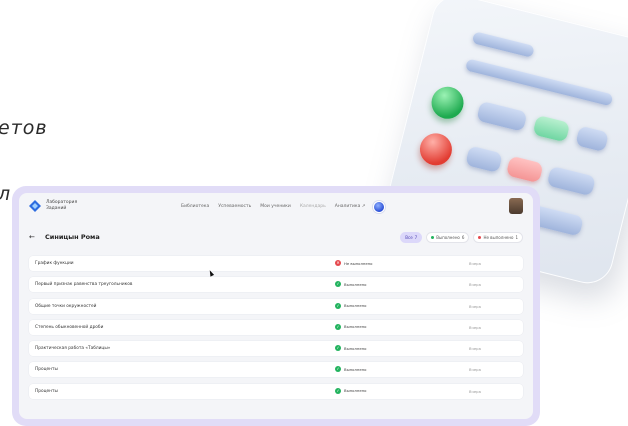 Image resolution: width=628 pixels, height=426 pixels. What do you see at coordinates (72, 237) in the screenshot?
I see `page-title: Синицын Рома` at bounding box center [72, 237].